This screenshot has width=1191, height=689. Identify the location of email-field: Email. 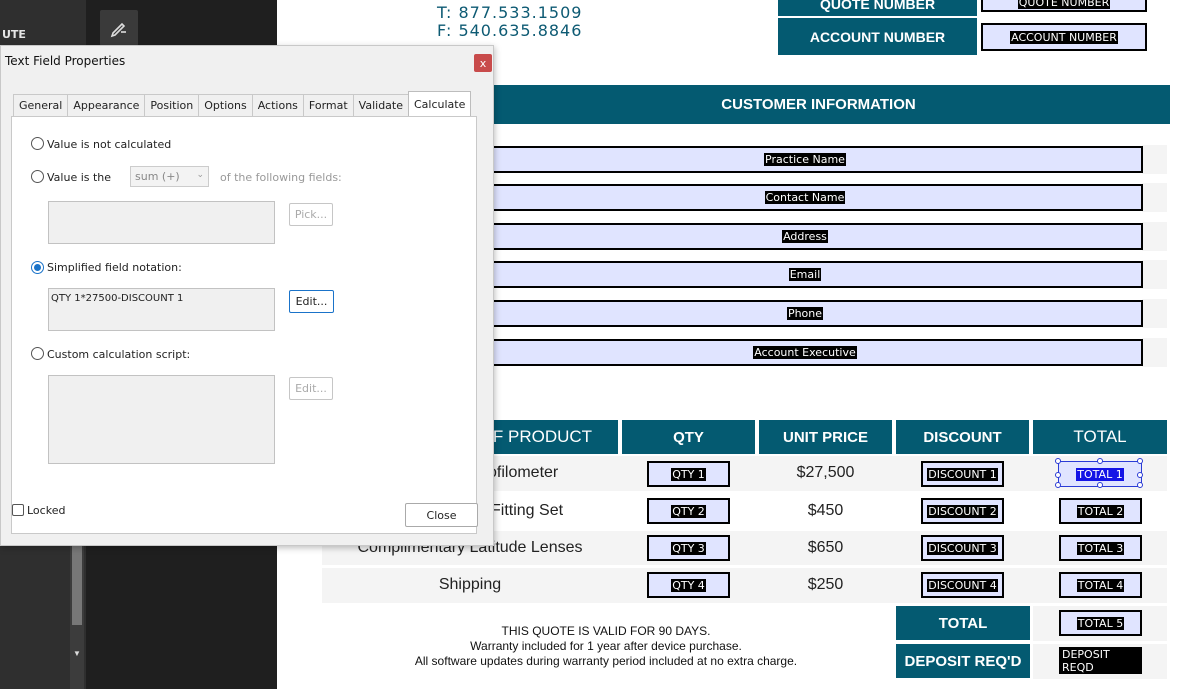
(805, 274).